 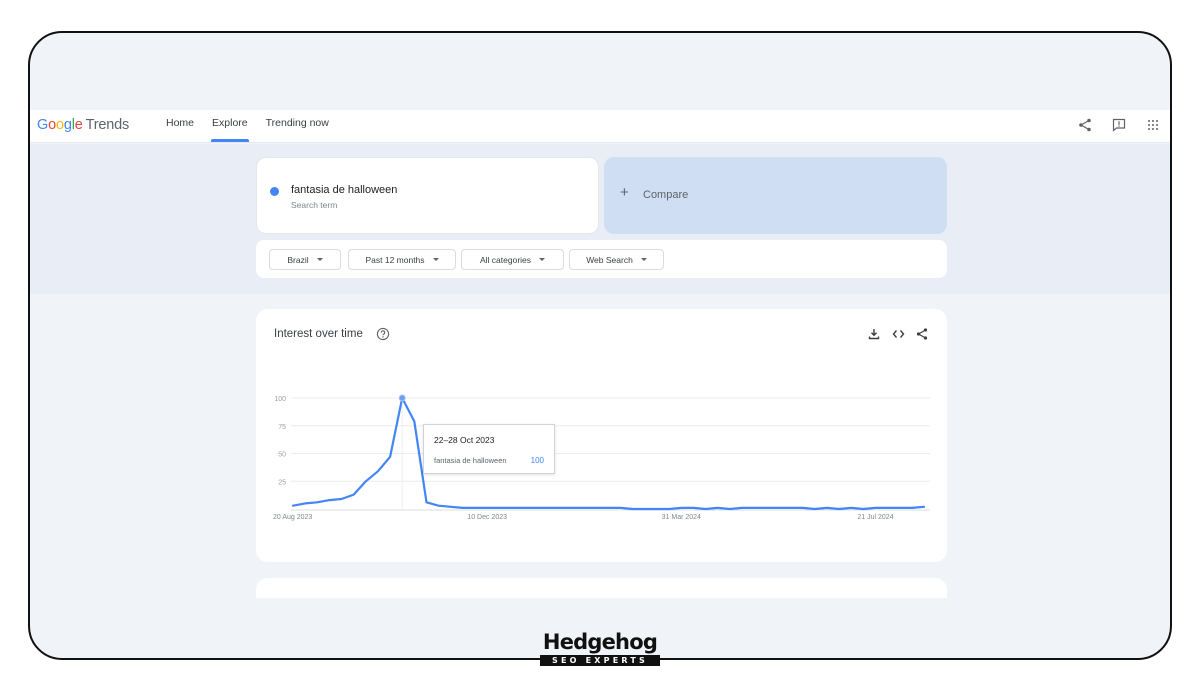 What do you see at coordinates (274, 191) in the screenshot?
I see `term-color-dot` at bounding box center [274, 191].